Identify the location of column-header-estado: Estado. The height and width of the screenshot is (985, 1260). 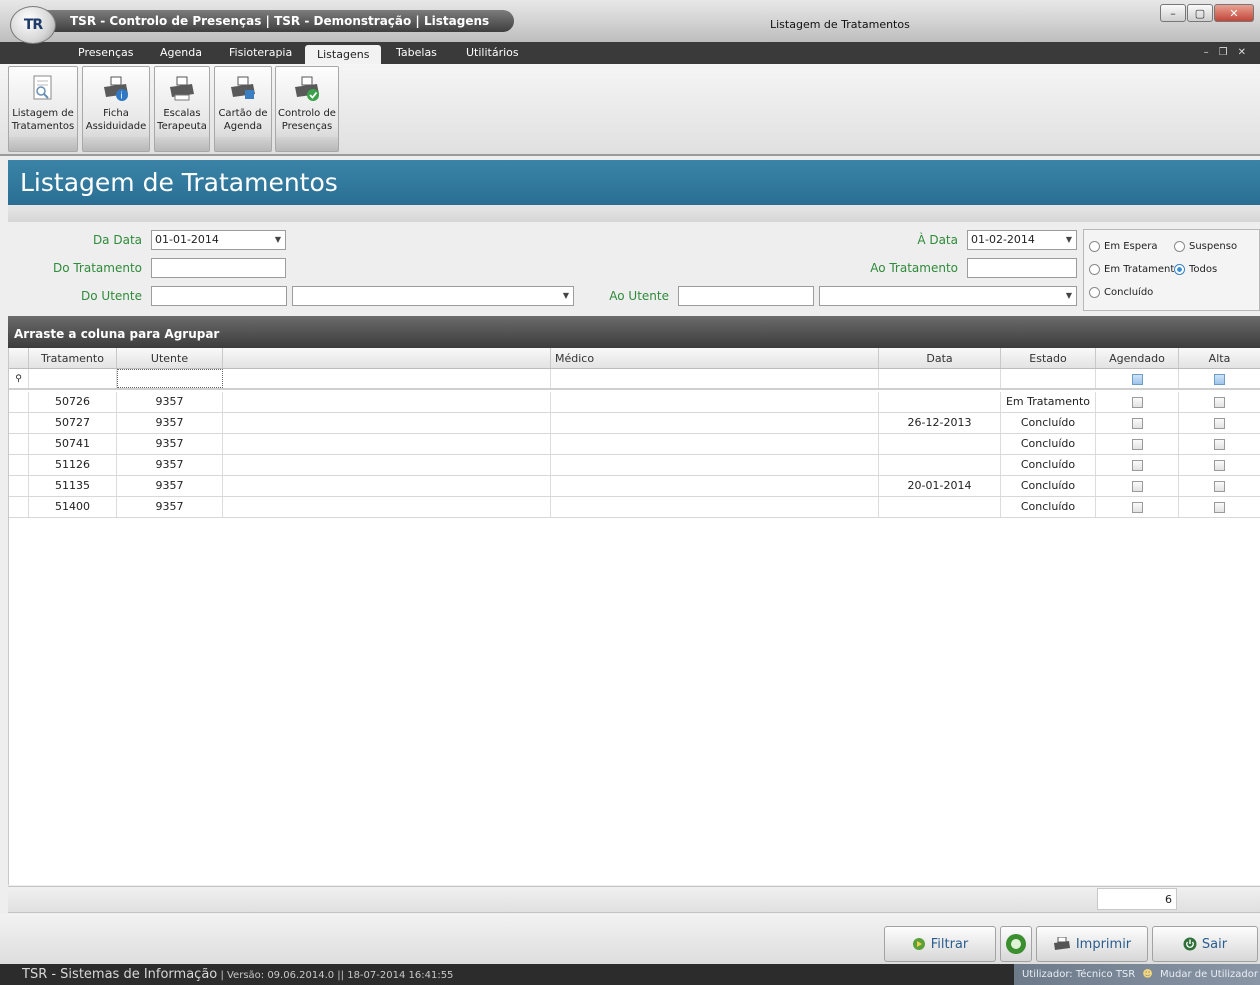
(1048, 358).